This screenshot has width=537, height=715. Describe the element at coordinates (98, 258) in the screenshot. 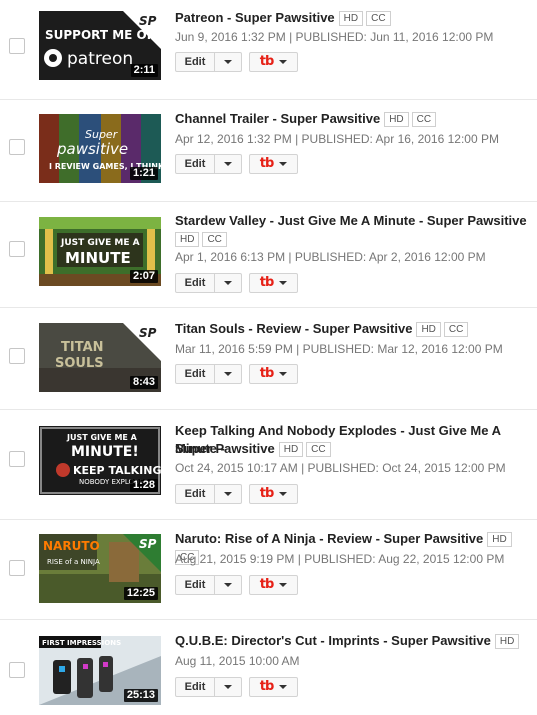

I see `svg-text: MINUTE` at that location.